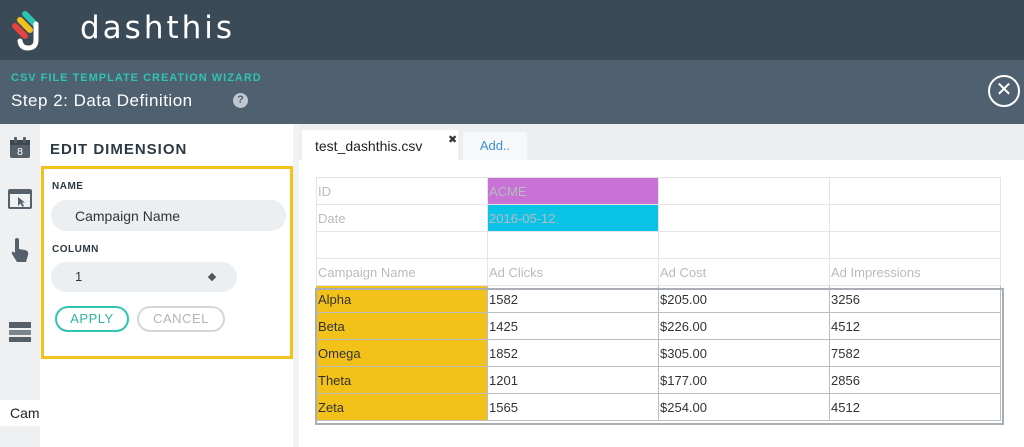 The width and height of the screenshot is (1024, 447). I want to click on dimension-cell: Alpha, so click(402, 299).